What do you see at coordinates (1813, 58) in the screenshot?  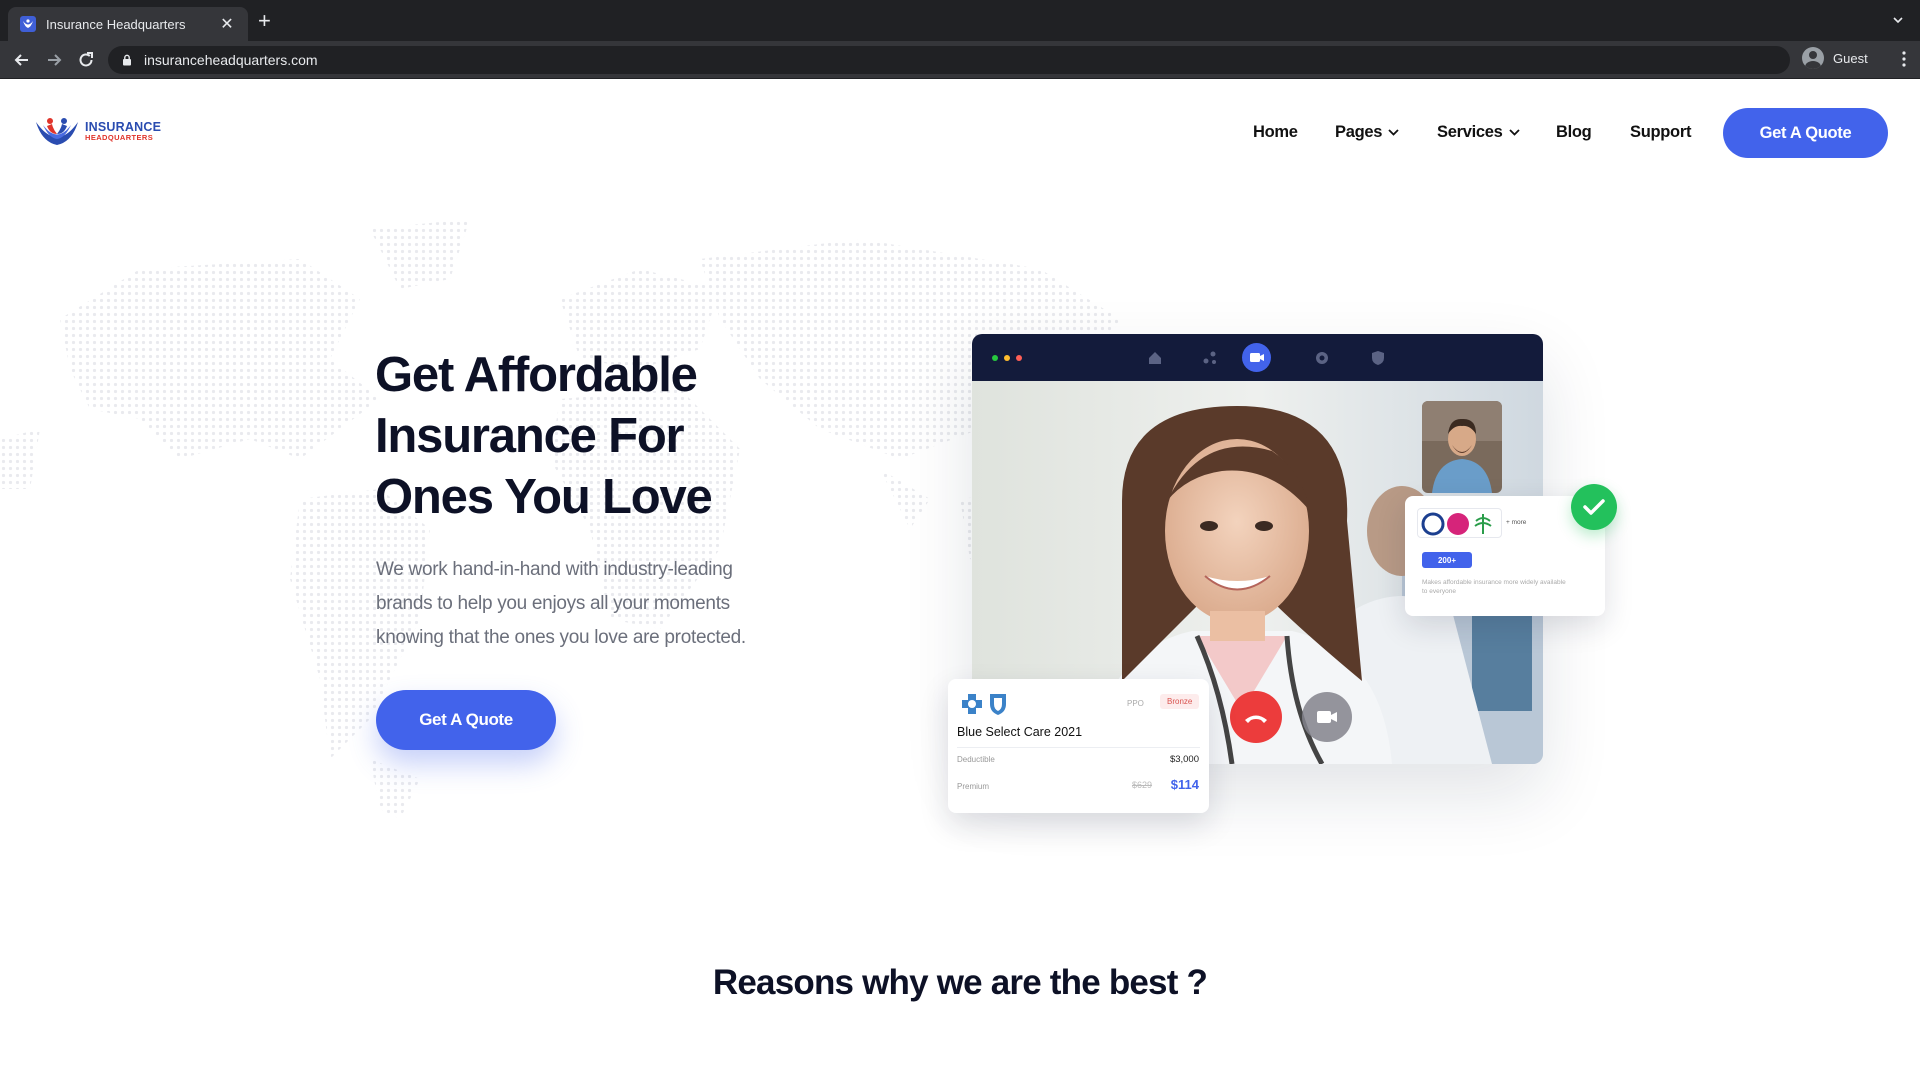 I see `profile-icon` at bounding box center [1813, 58].